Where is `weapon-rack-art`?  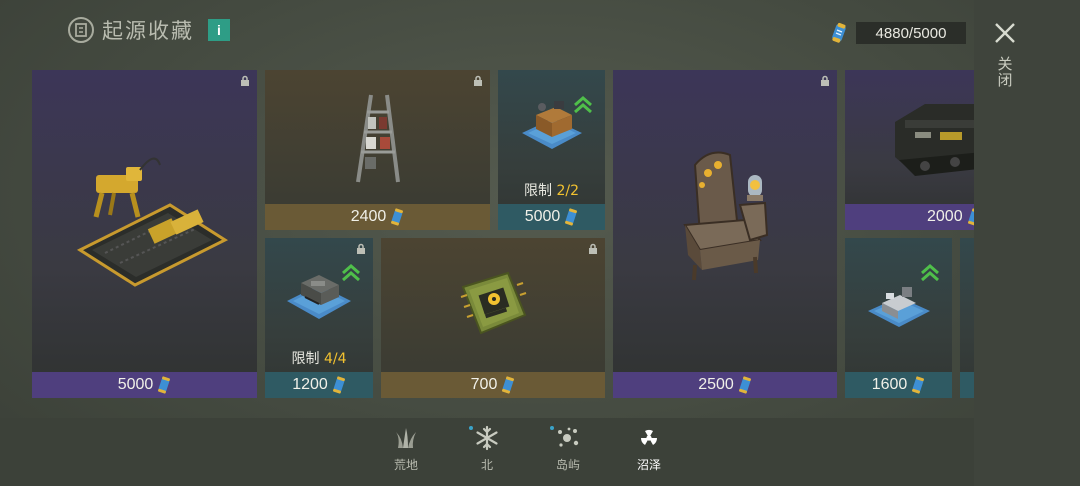
weapon-rack-art is located at coordinates (377, 137).